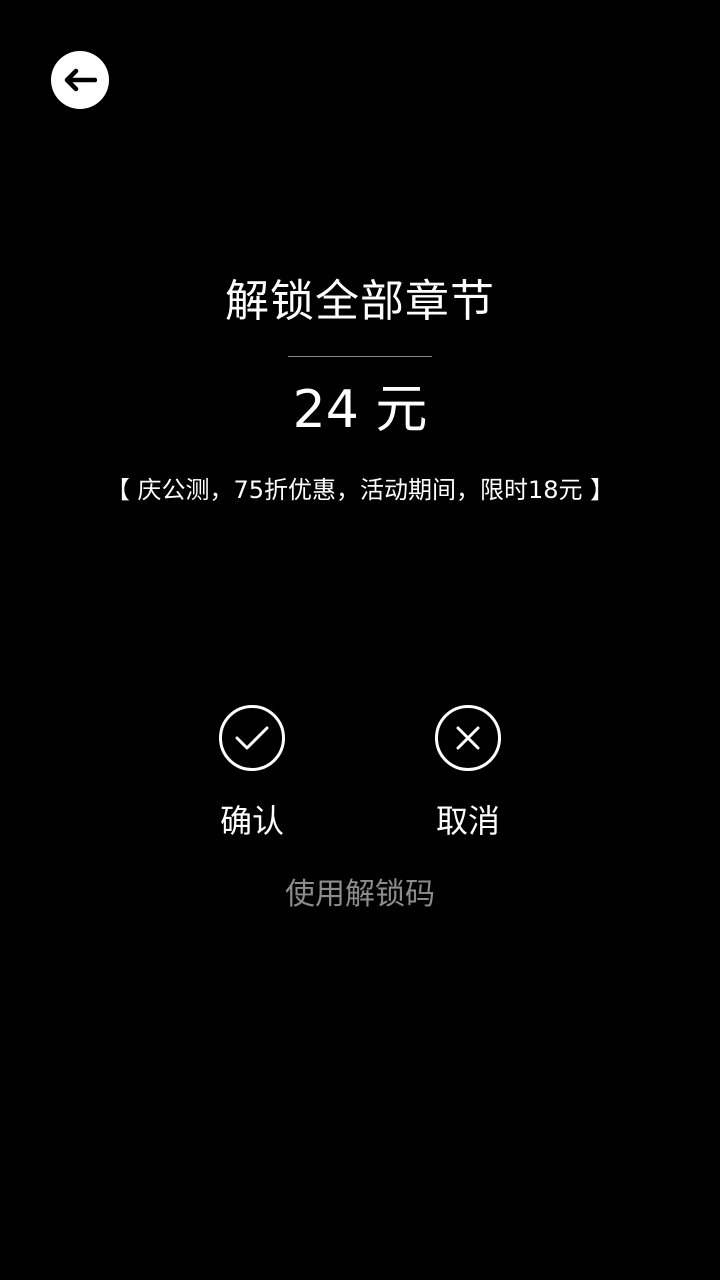 The width and height of the screenshot is (720, 1280). I want to click on x-icon, so click(468, 738).